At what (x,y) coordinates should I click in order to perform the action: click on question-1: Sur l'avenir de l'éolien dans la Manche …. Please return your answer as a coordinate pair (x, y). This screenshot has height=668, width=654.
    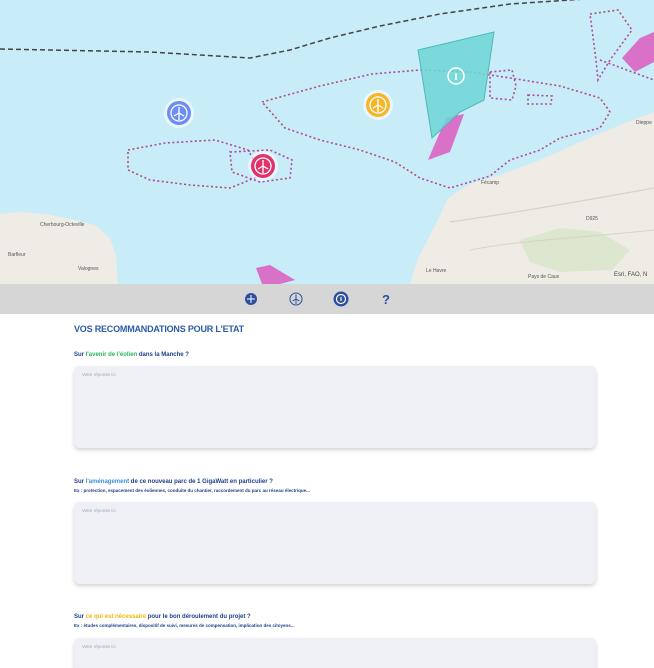
    Looking at the image, I should click on (131, 355).